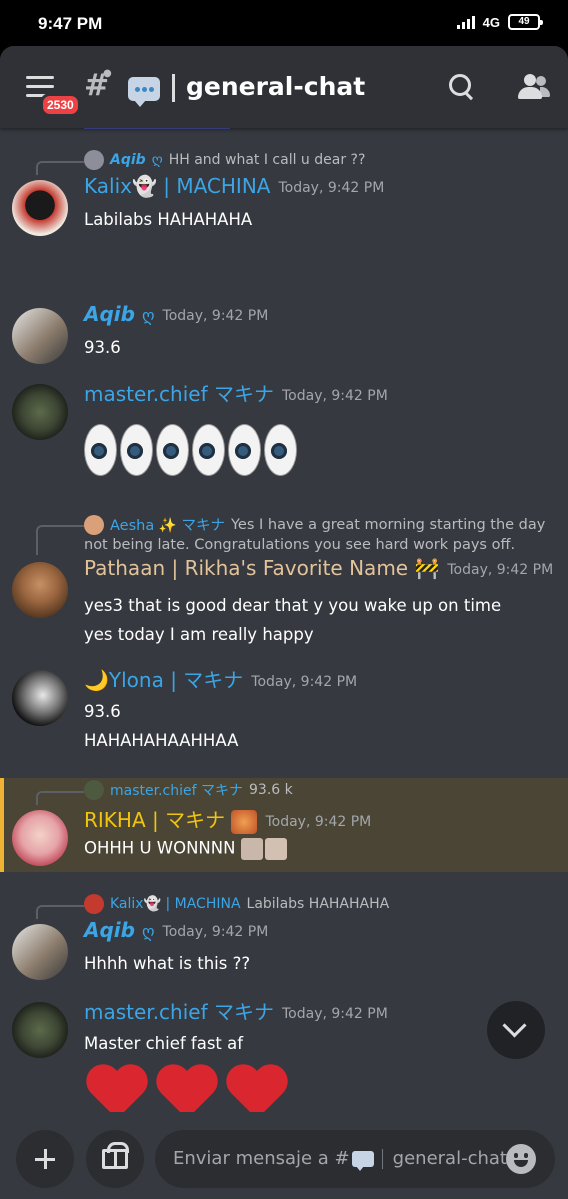 This screenshot has height=1199, width=568. I want to click on message-placeholder: Enviar mensaje a # general-chat, so click(340, 1159).